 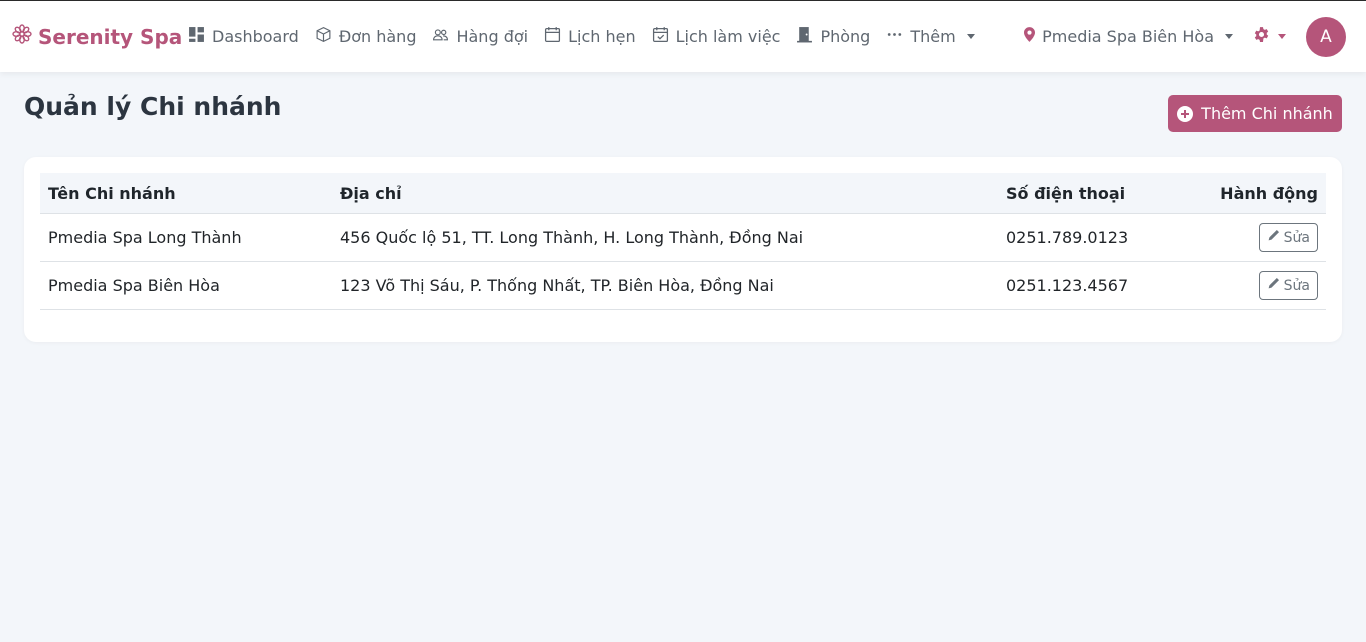 What do you see at coordinates (1086, 285) in the screenshot?
I see `branch-phone-cell: 0251.123.4567` at bounding box center [1086, 285].